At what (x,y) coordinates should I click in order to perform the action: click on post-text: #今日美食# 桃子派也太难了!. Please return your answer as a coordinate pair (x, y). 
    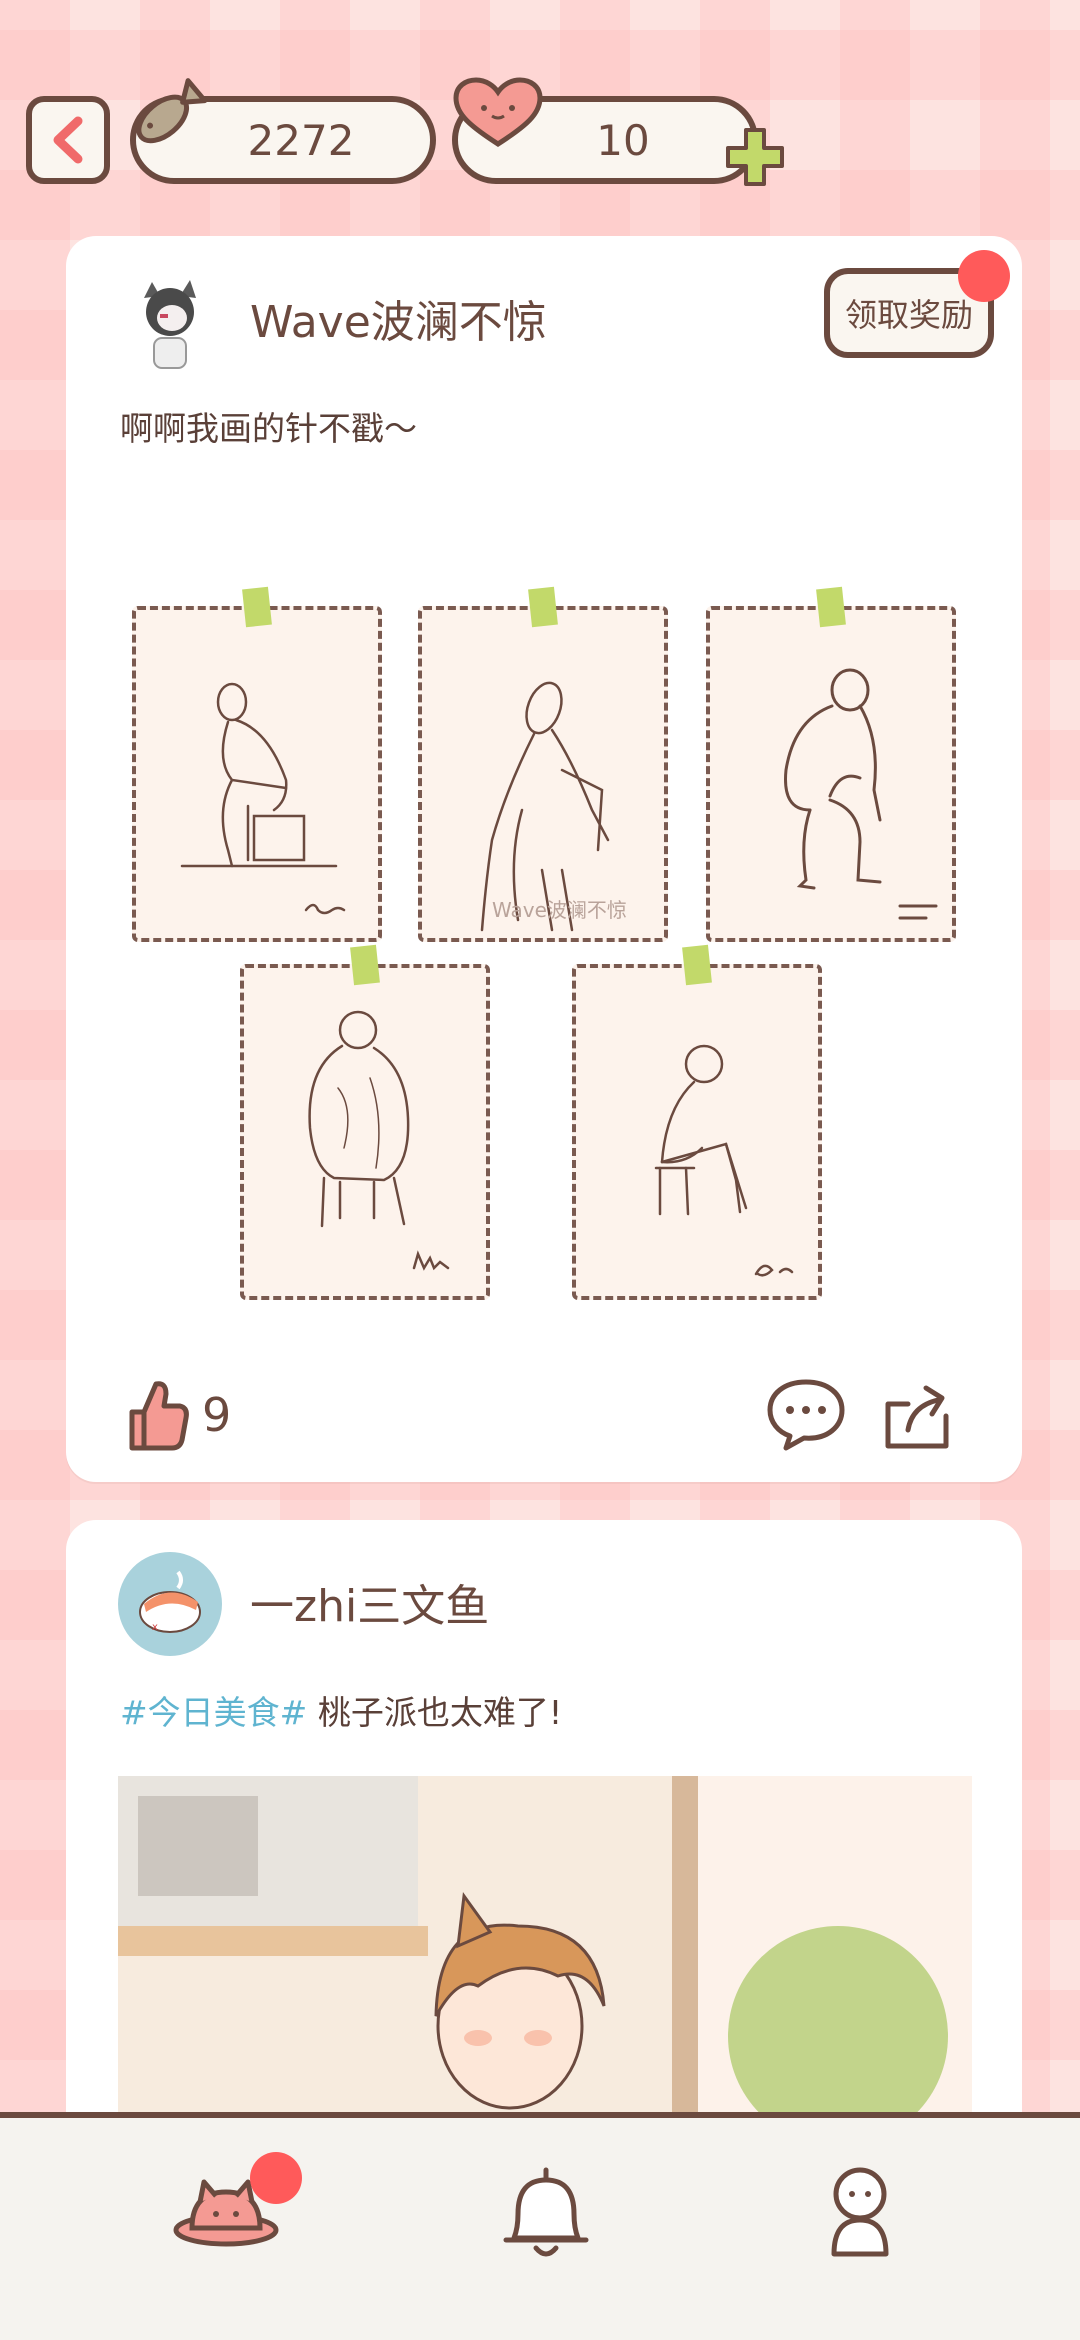
    Looking at the image, I should click on (341, 1710).